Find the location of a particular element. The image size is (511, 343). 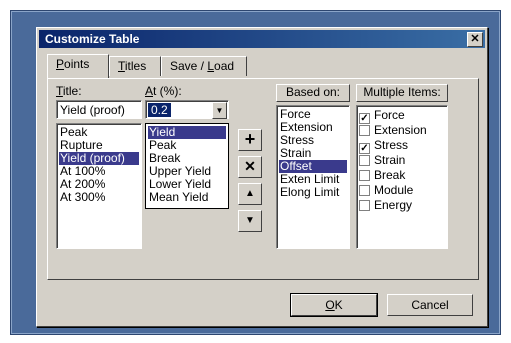

title-label-text: itle: is located at coordinates (72, 91).